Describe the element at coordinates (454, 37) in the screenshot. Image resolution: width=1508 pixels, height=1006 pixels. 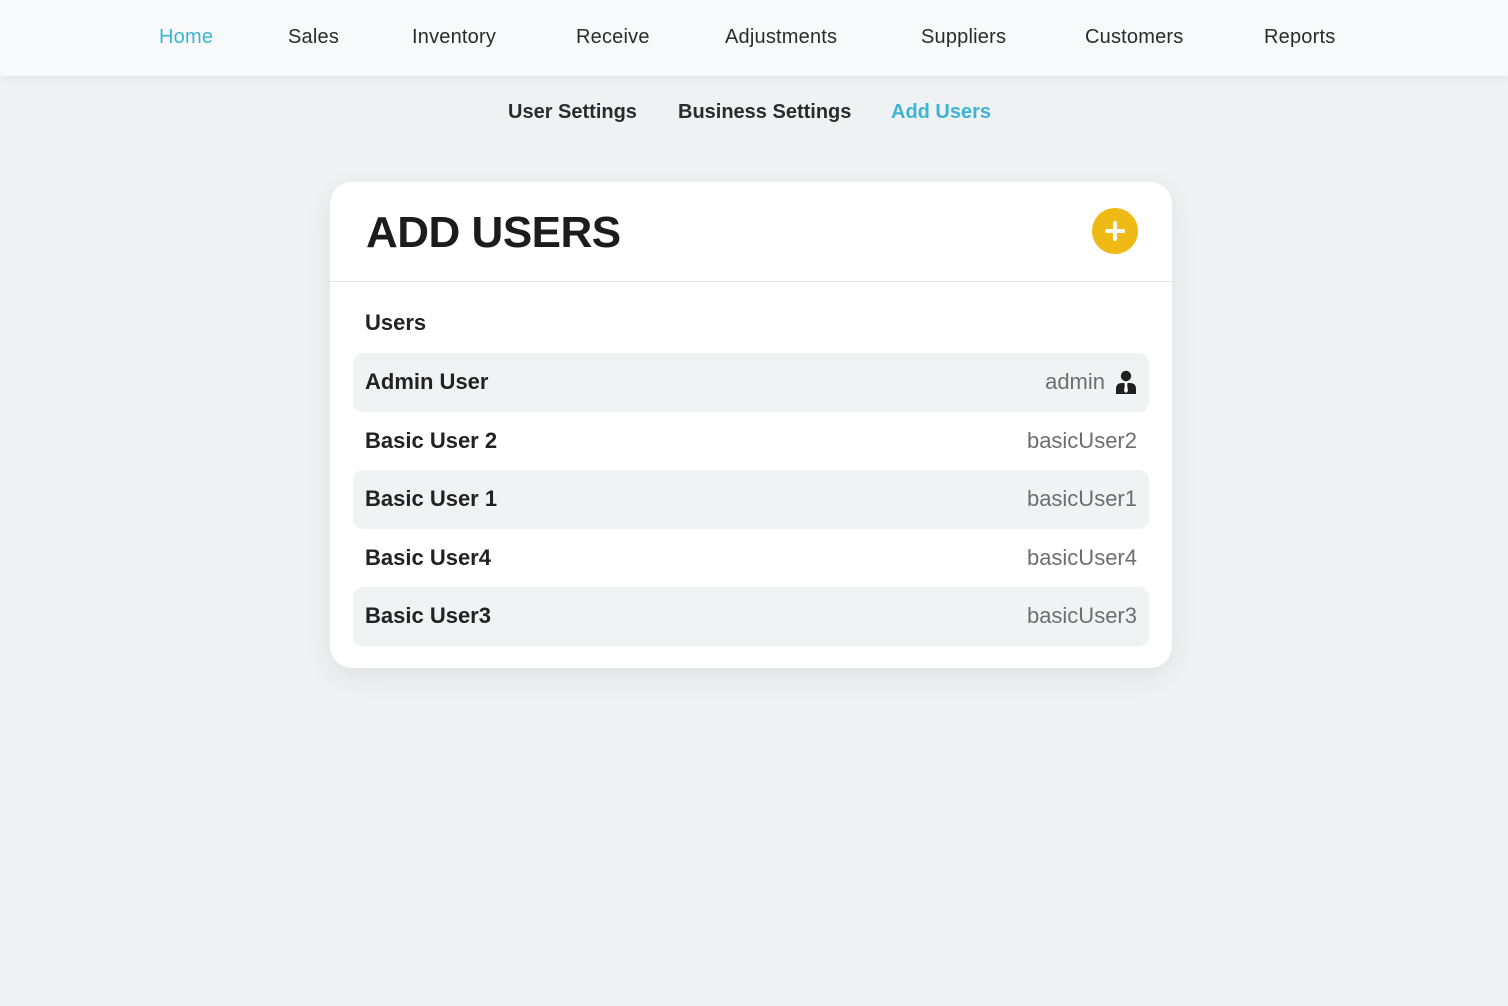
I see `nav-item-inventory: Inventory` at that location.